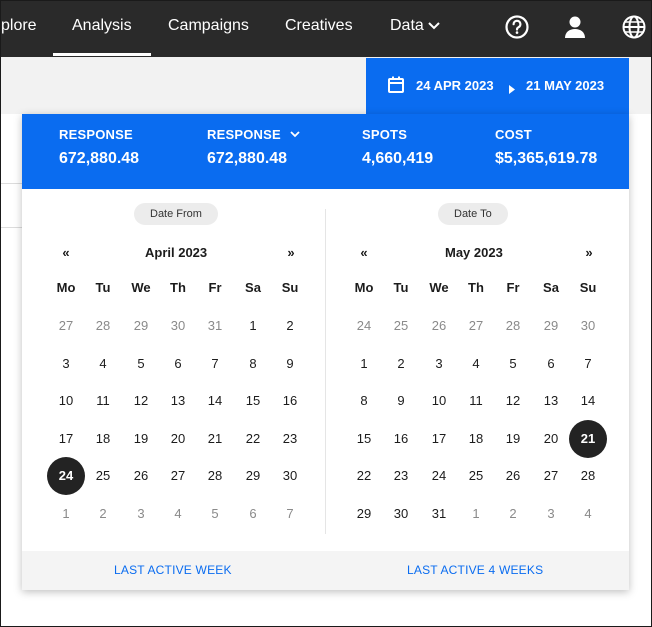  I want to click on globe-icon, so click(634, 27).